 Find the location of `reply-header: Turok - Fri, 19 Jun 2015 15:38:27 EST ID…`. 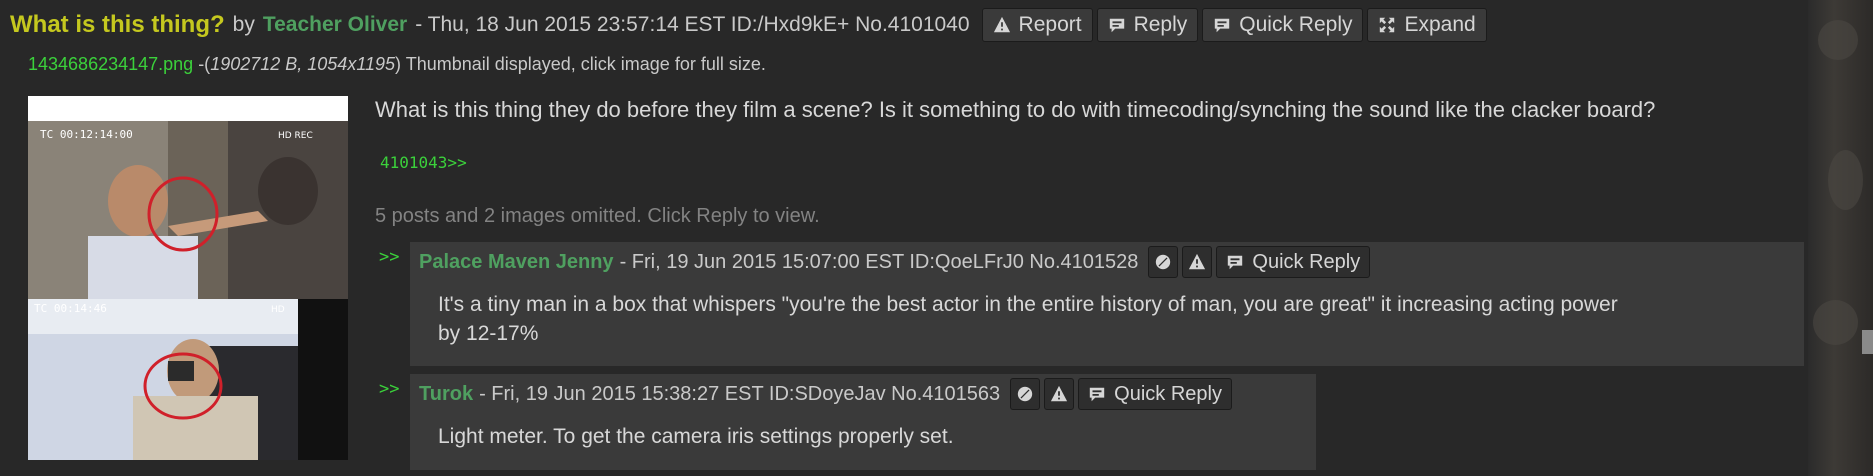

reply-header: Turok - Fri, 19 Jun 2015 15:38:27 EST ID… is located at coordinates (863, 394).